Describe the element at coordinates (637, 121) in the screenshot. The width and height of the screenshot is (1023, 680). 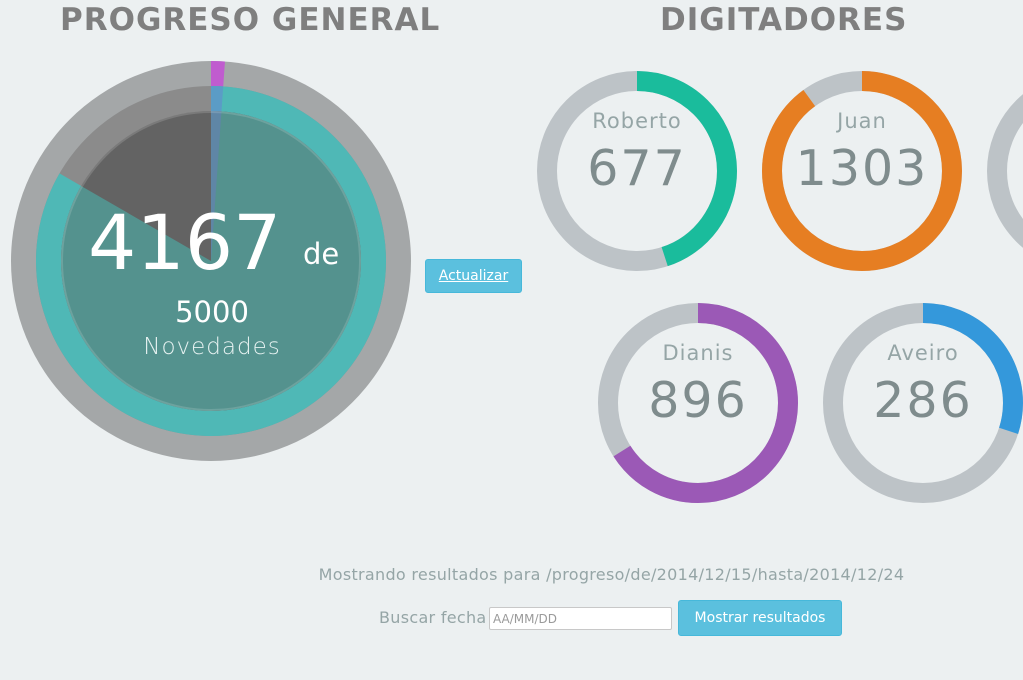
I see `typist-name: Roberto` at that location.